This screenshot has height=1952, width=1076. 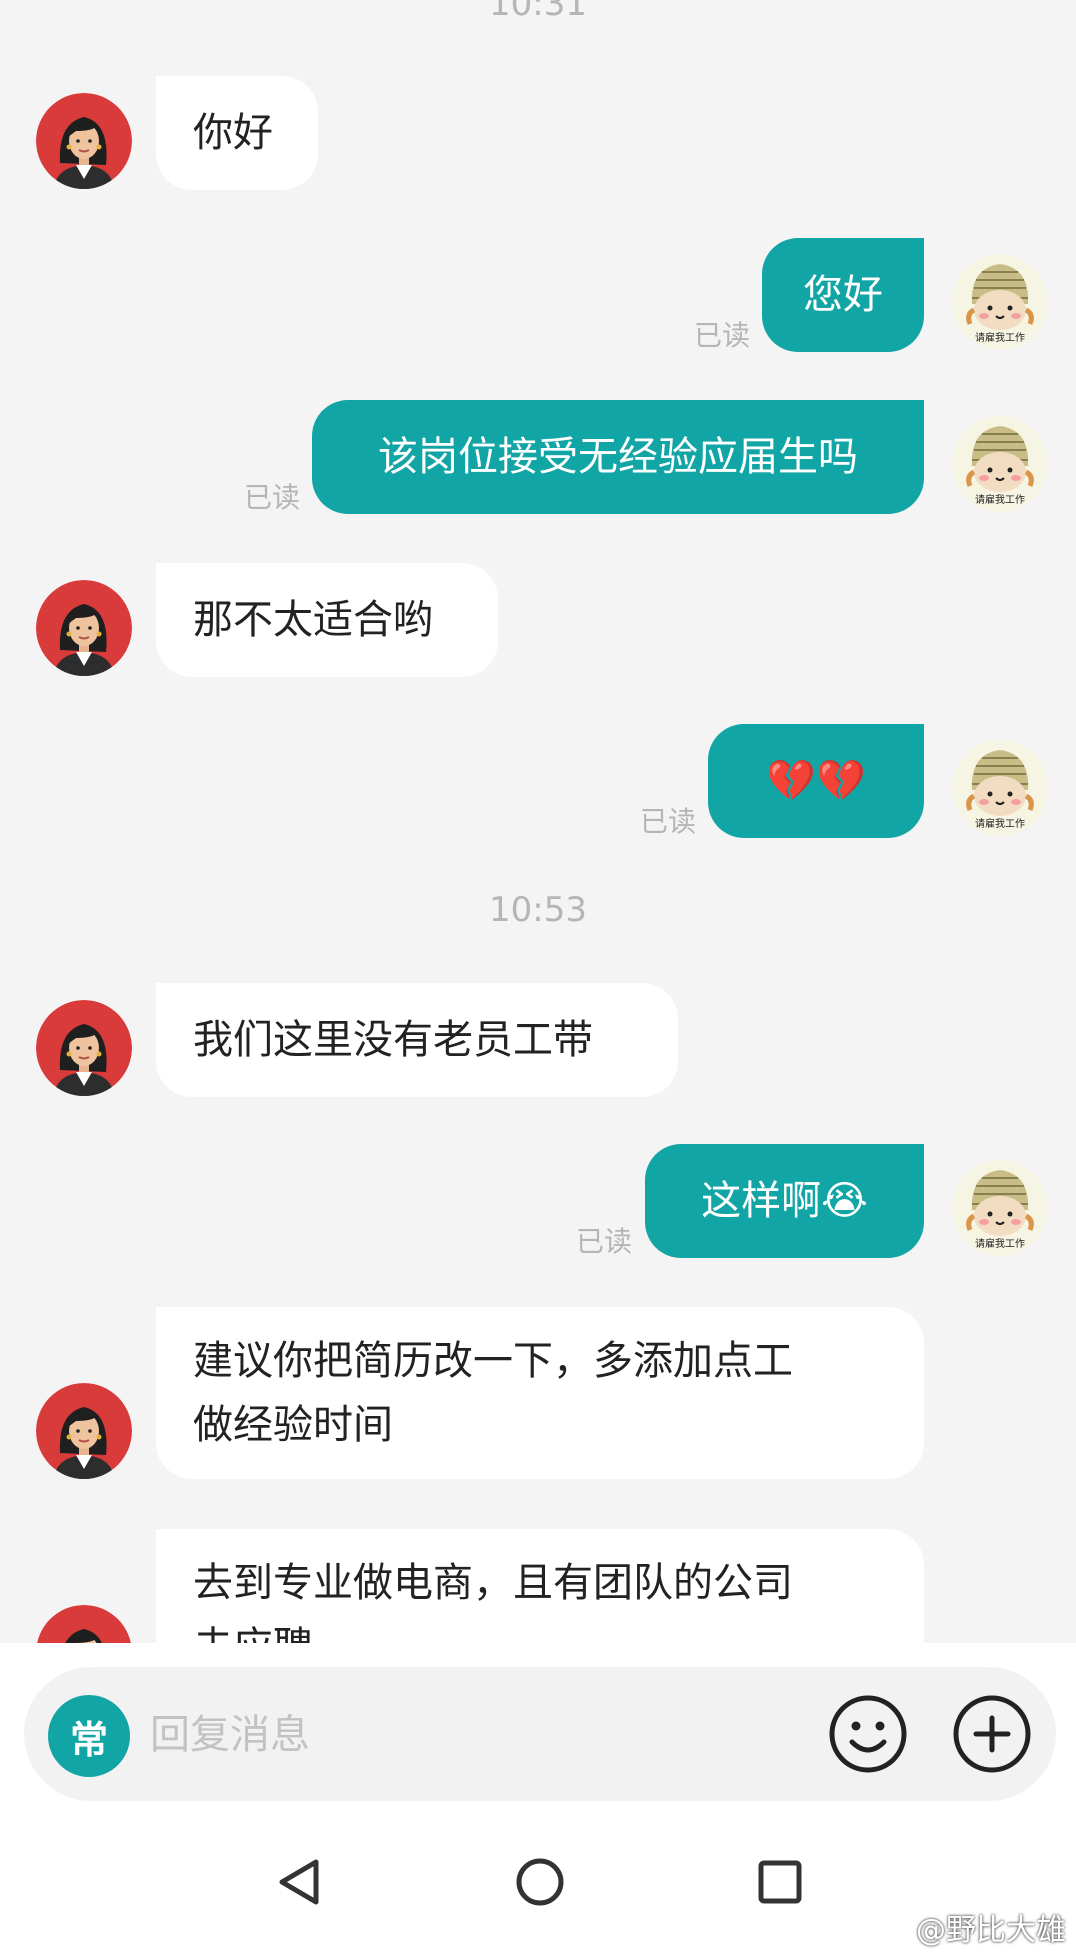 I want to click on emoji-button, so click(x=868, y=1734).